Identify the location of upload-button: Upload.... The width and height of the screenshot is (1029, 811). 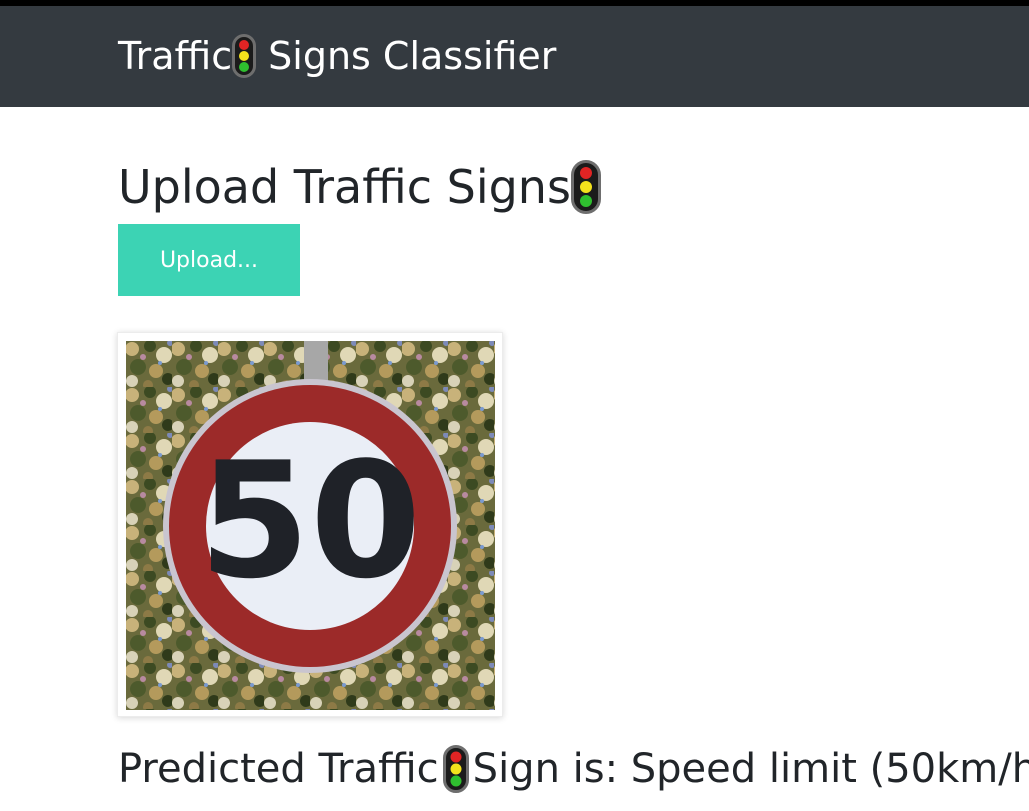
(209, 260).